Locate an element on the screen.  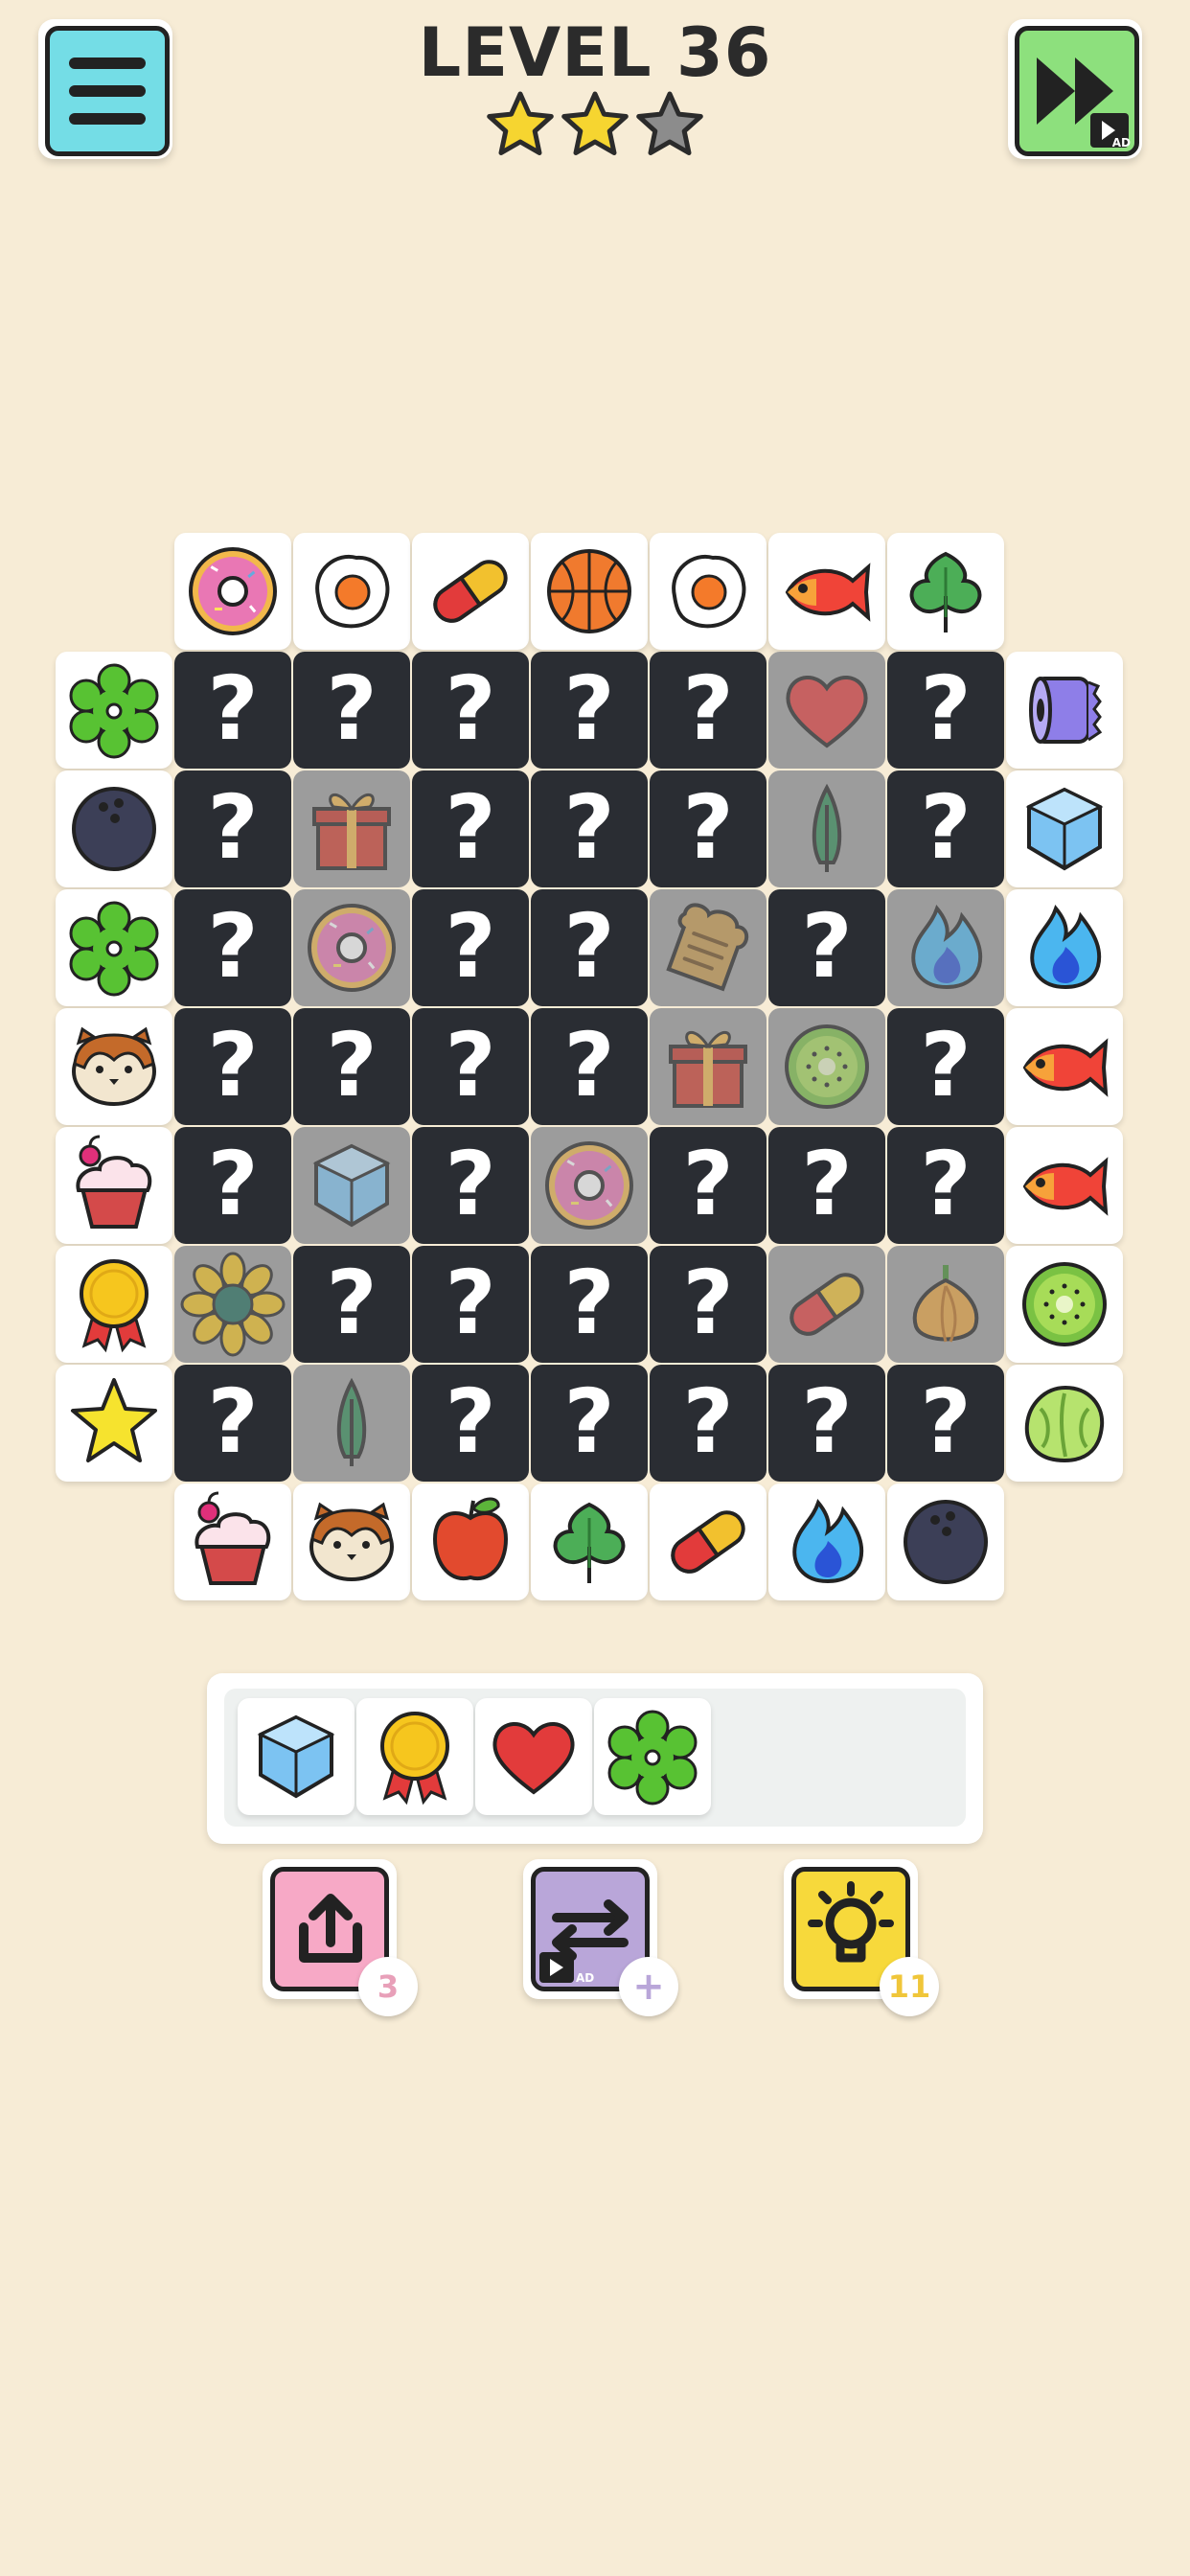
tile-kiwi is located at coordinates (1065, 1304).